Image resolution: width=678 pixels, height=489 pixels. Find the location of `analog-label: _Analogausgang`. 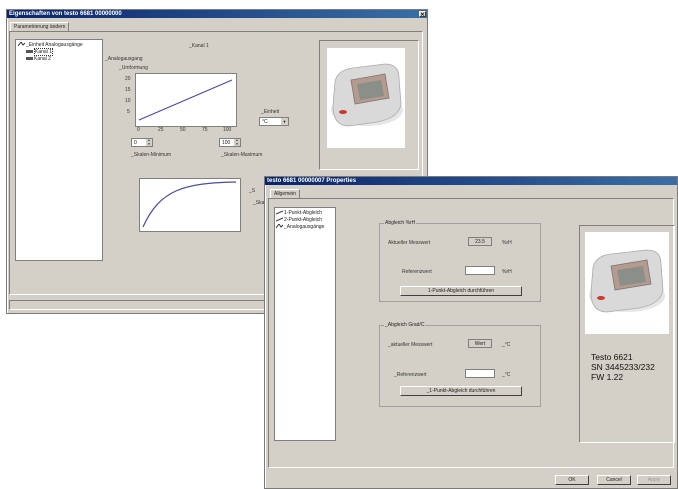

analog-label: _Analogausgang is located at coordinates (124, 59).